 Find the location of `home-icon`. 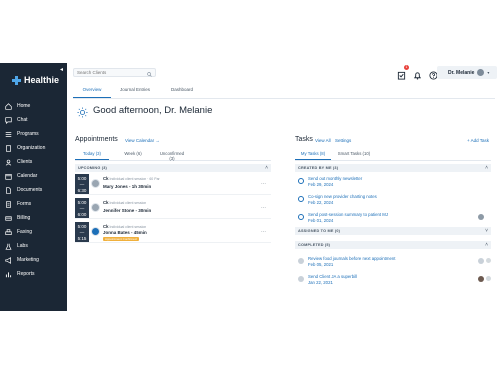

home-icon is located at coordinates (8, 106).